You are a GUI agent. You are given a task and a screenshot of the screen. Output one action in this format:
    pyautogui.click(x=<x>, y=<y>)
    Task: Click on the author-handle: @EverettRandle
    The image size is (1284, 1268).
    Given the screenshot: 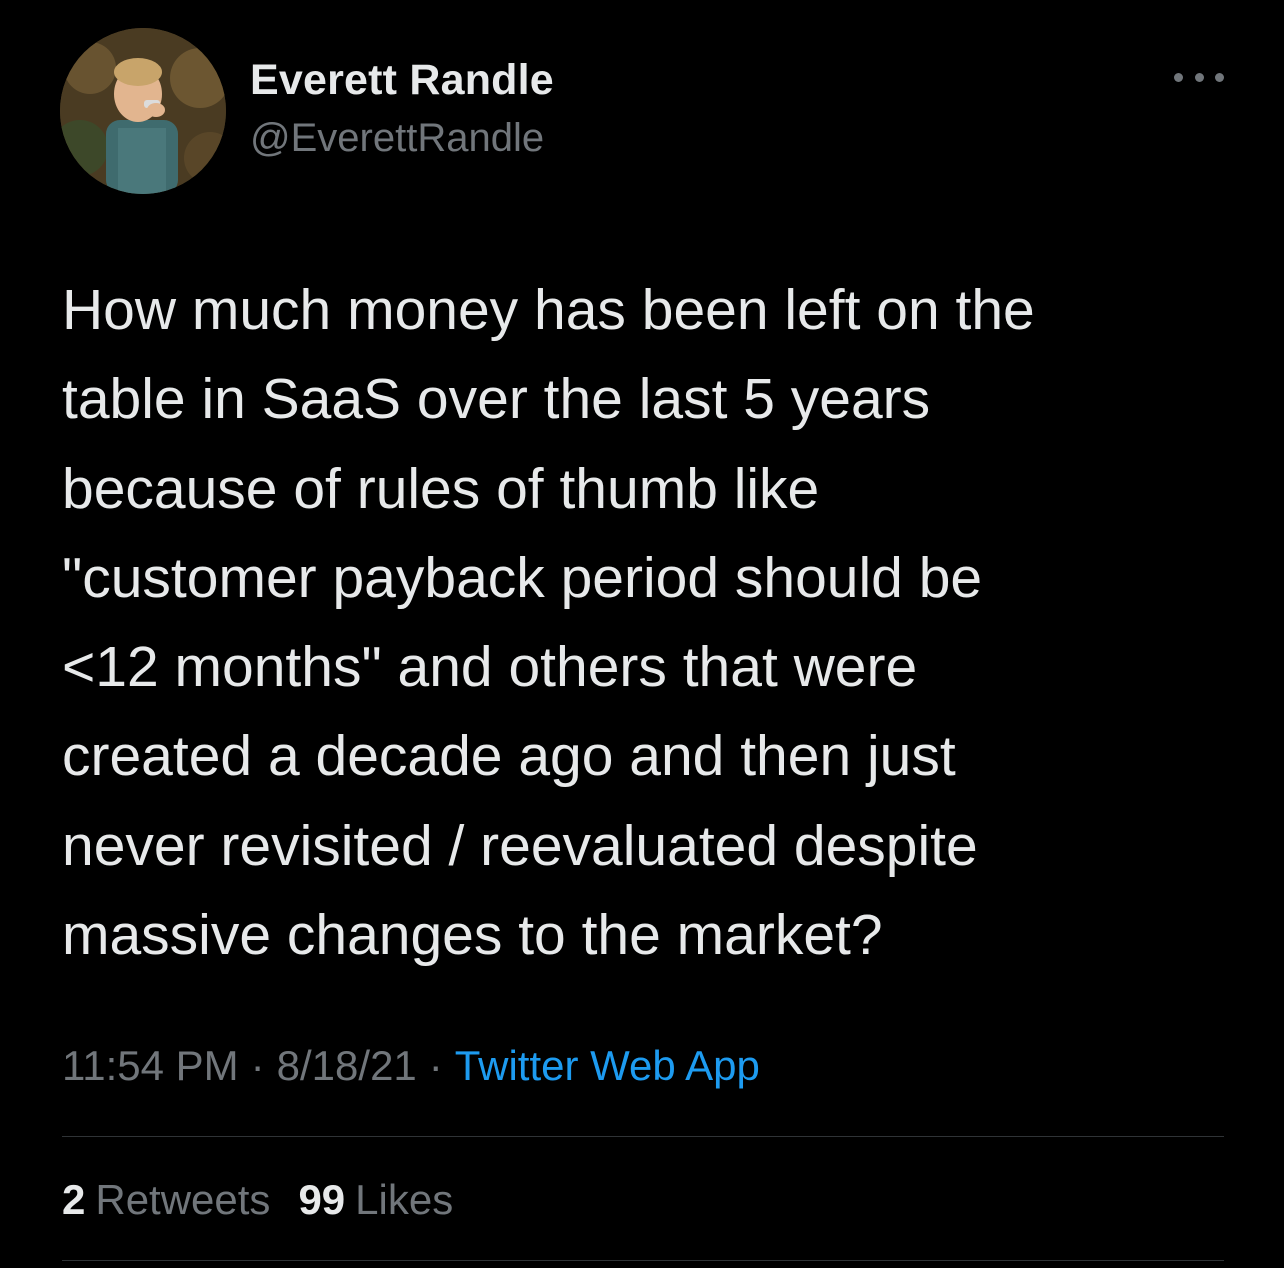 What is the action you would take?
    pyautogui.click(x=397, y=138)
    